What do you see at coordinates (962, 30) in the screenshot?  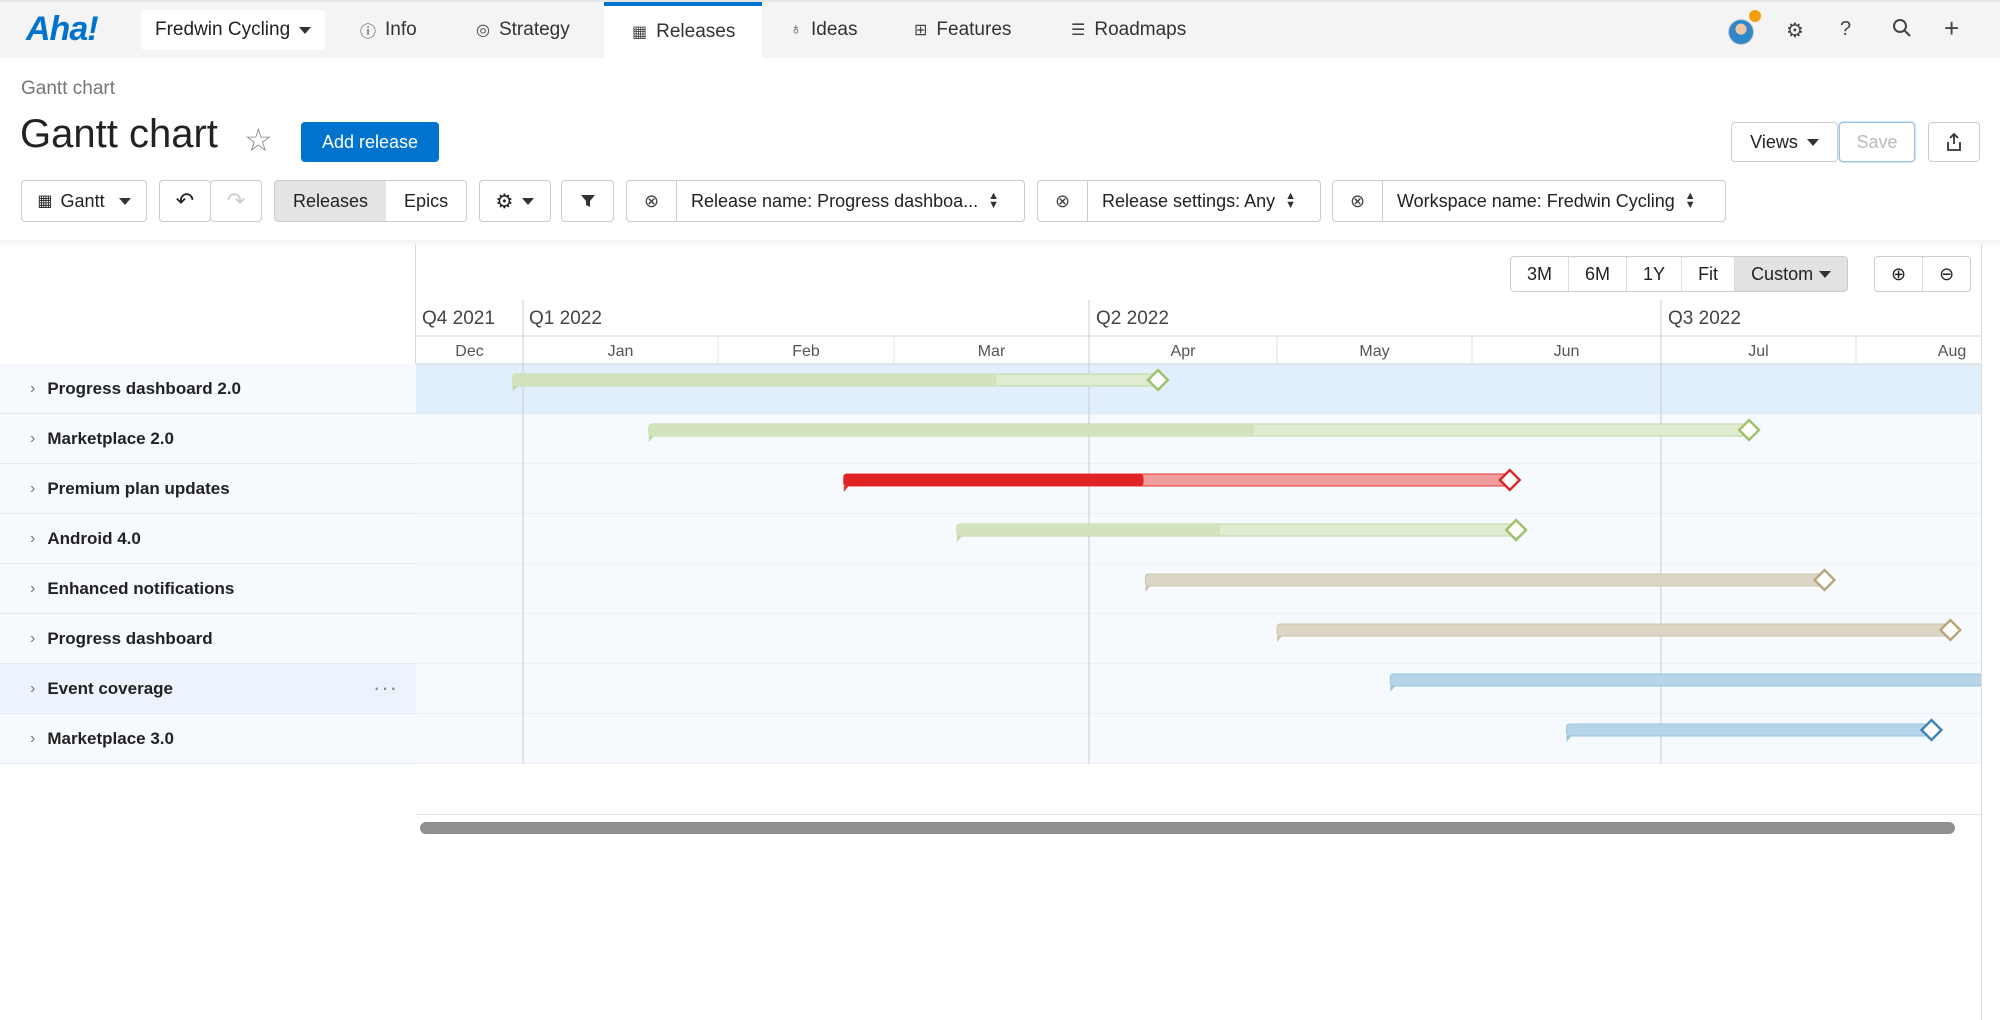 I see `tab-features: ⊞ Features` at bounding box center [962, 30].